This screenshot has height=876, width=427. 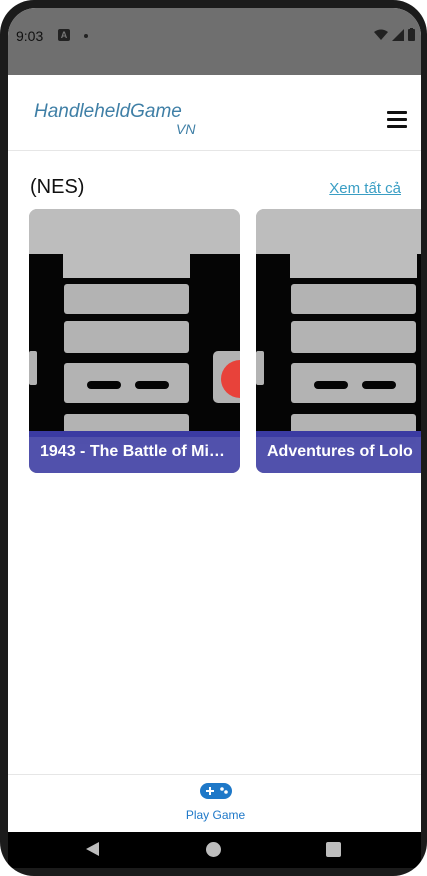 I want to click on notification-dot-icon, so click(x=86, y=36).